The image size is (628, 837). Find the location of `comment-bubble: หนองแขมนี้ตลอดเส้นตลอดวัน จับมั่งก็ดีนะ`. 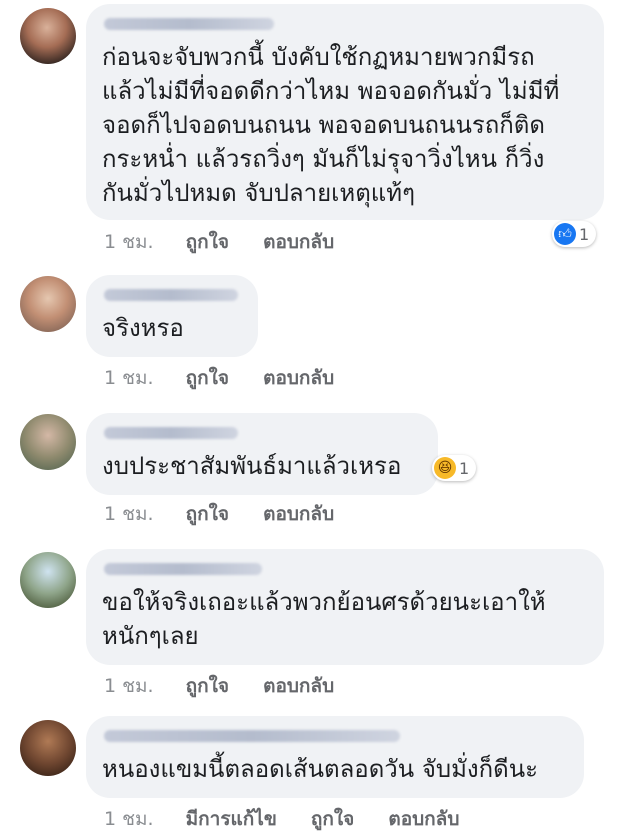

comment-bubble: หนองแขมนี้ตลอดเส้นตลอดวัน จับมั่งก็ดีนะ is located at coordinates (335, 757).